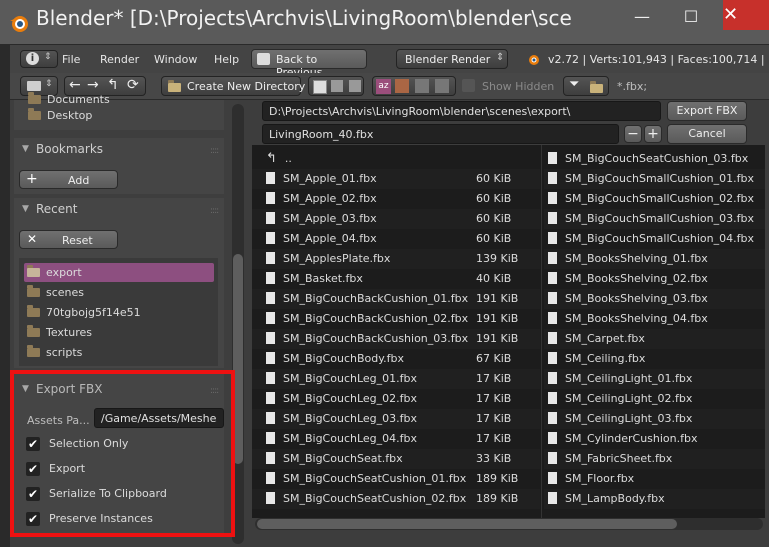 This screenshot has width=769, height=547. I want to click on export-fbx-button: Export FBX, so click(707, 111).